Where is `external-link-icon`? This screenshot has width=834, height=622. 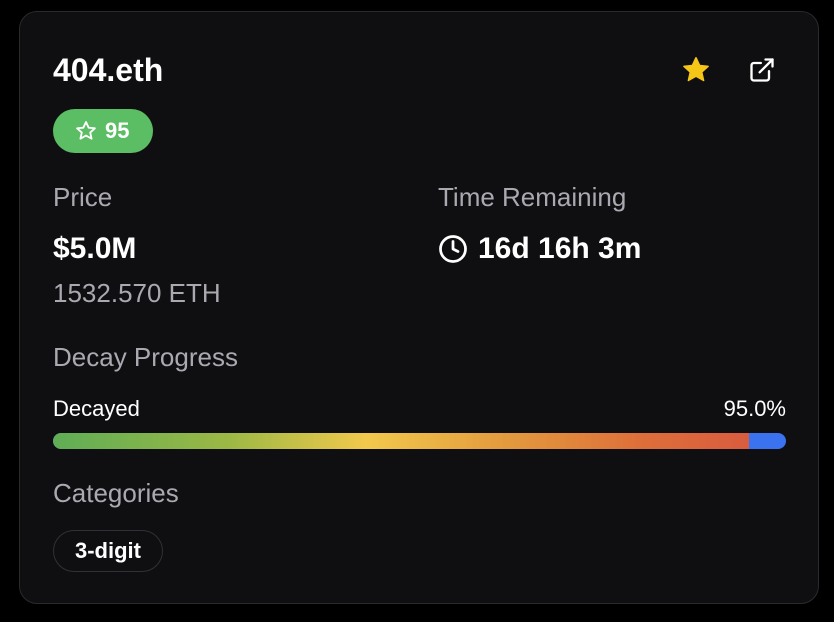
external-link-icon is located at coordinates (762, 70).